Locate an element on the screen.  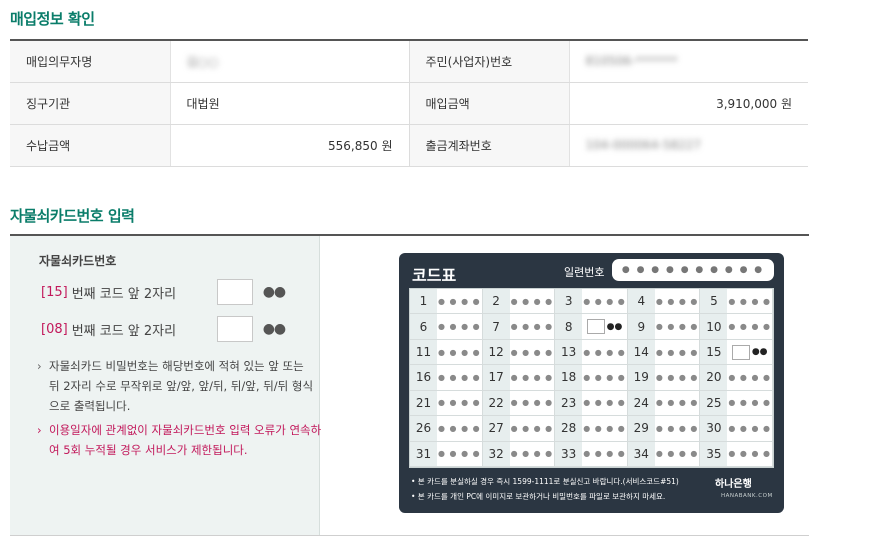
card-title: 코드표 is located at coordinates (434, 275).